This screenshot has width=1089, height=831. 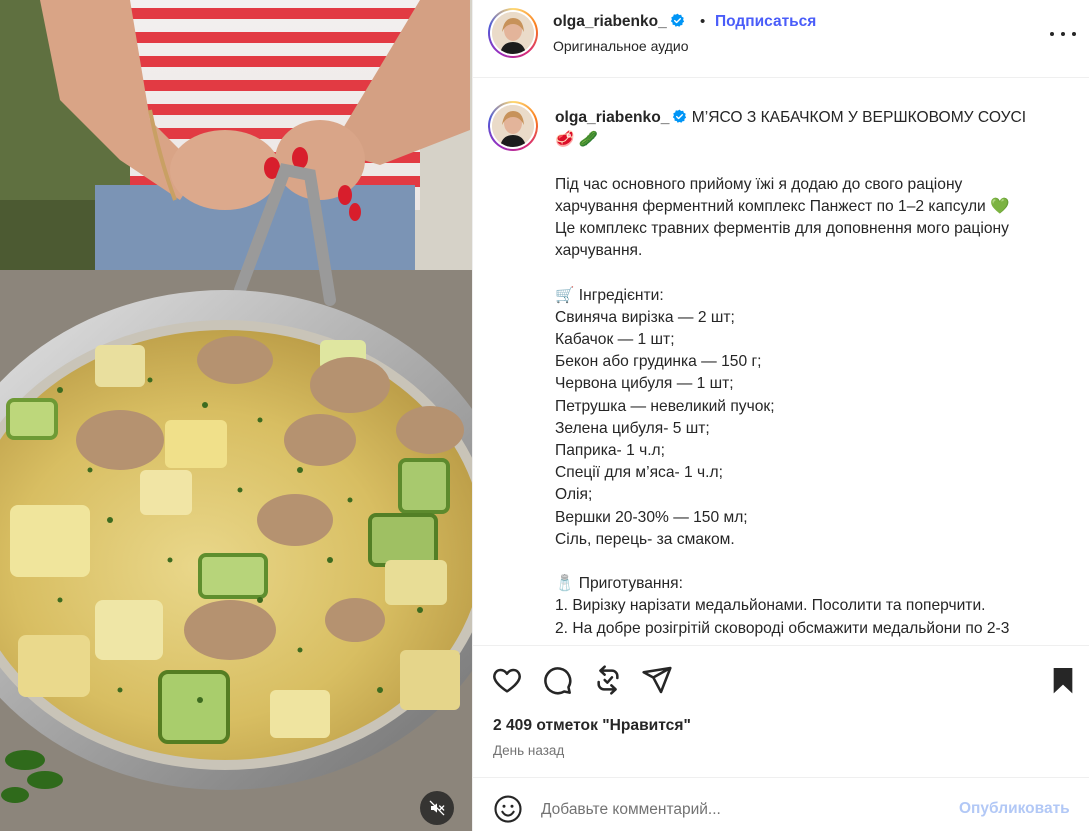 I want to click on emoji-icon, so click(x=508, y=809).